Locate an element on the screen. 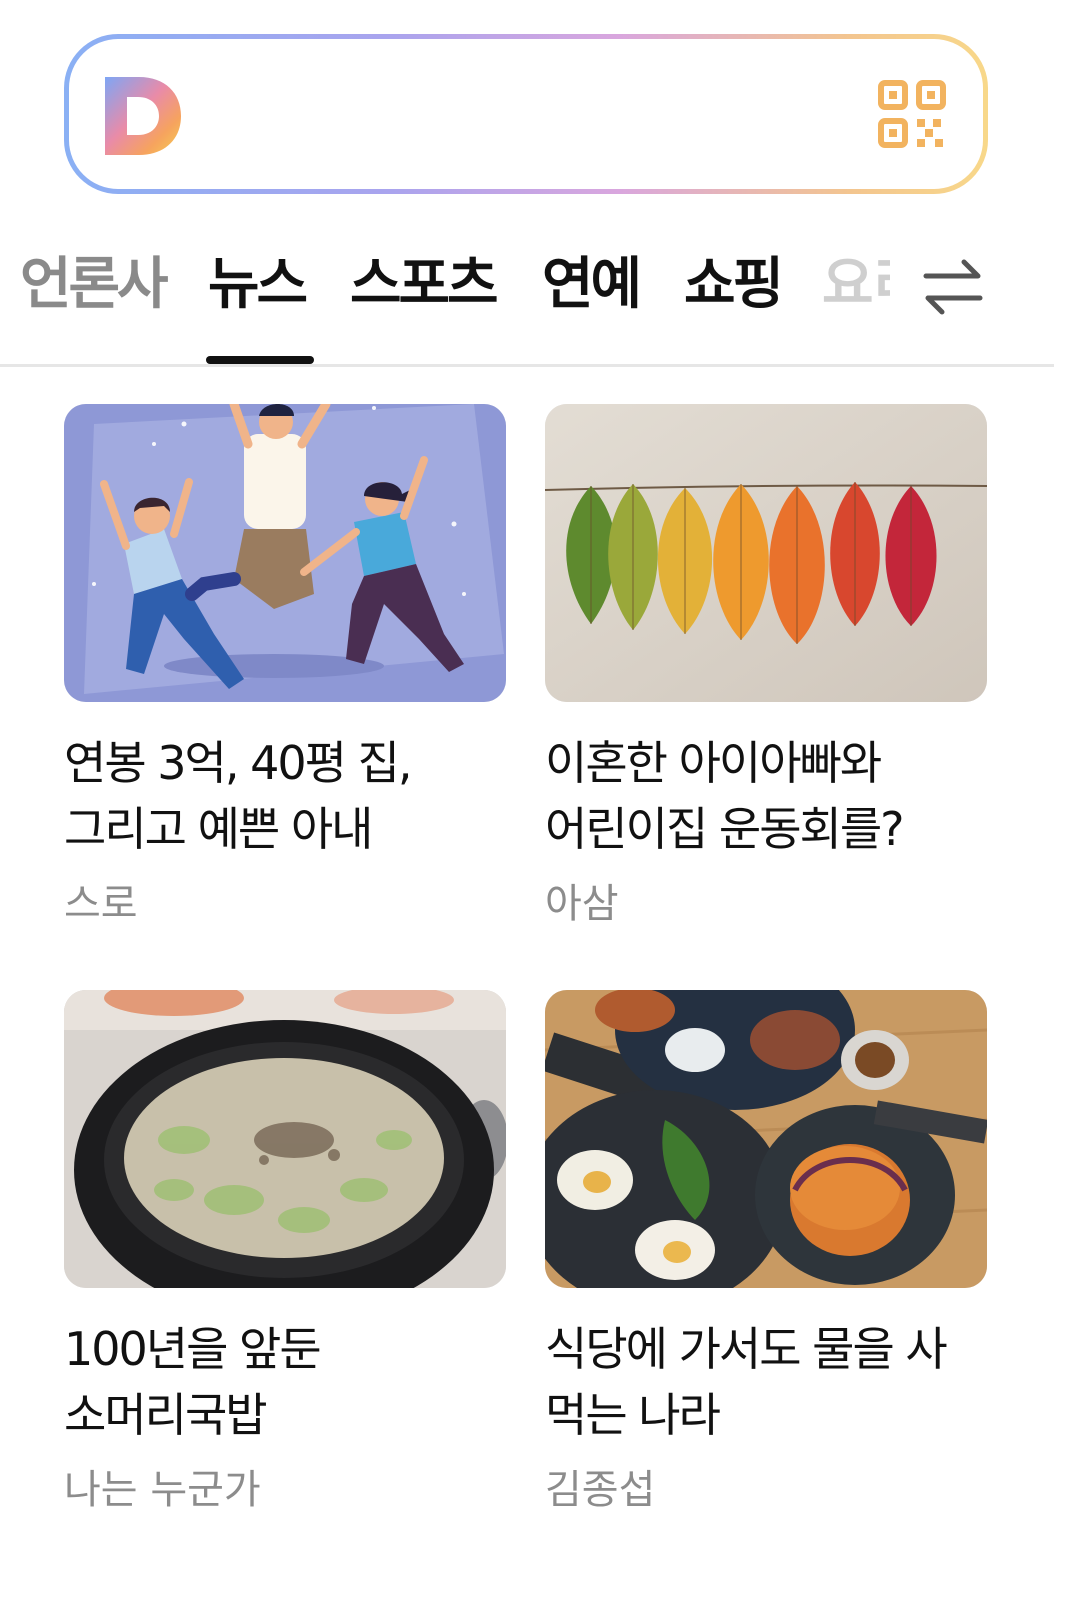 This screenshot has height=1603, width=1078. tab-entertainment: 연예 is located at coordinates (592, 285).